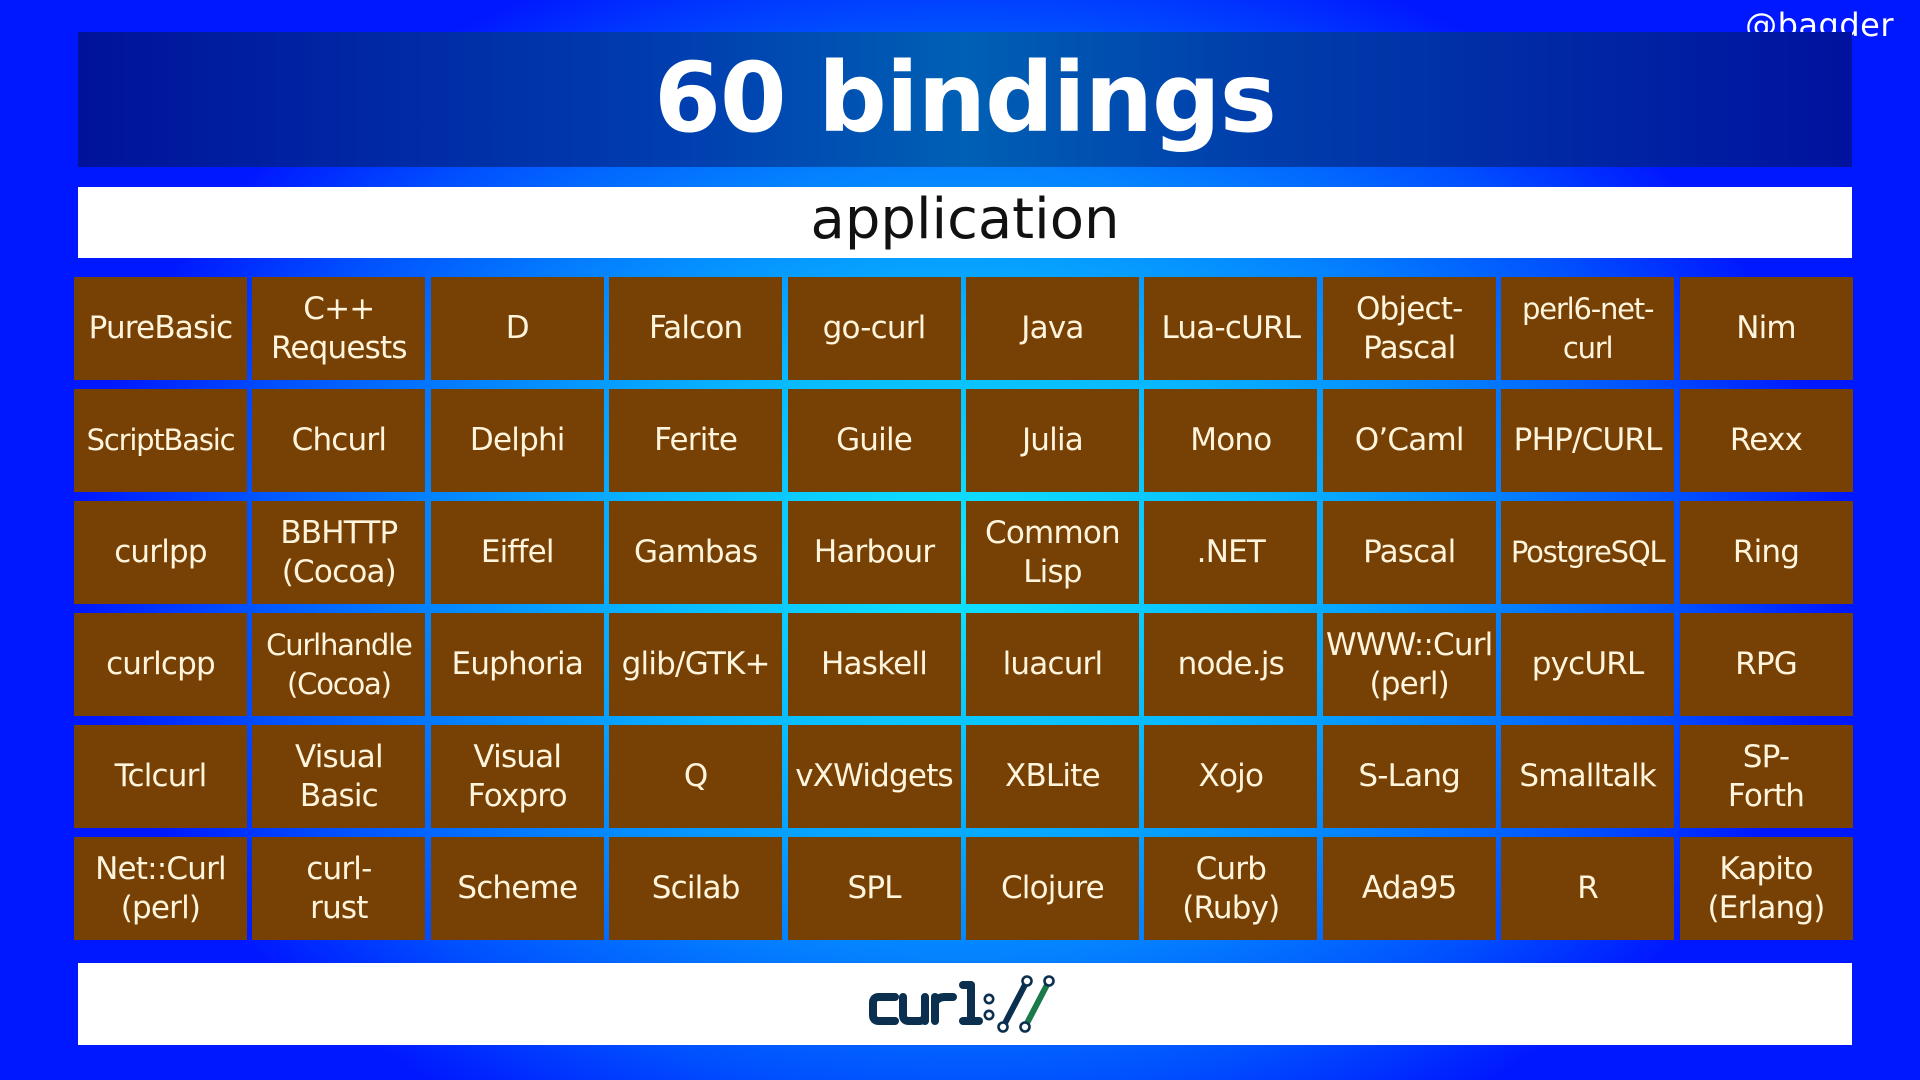  What do you see at coordinates (160, 888) in the screenshot?
I see `binding-cell: Net::Curl (perl)` at bounding box center [160, 888].